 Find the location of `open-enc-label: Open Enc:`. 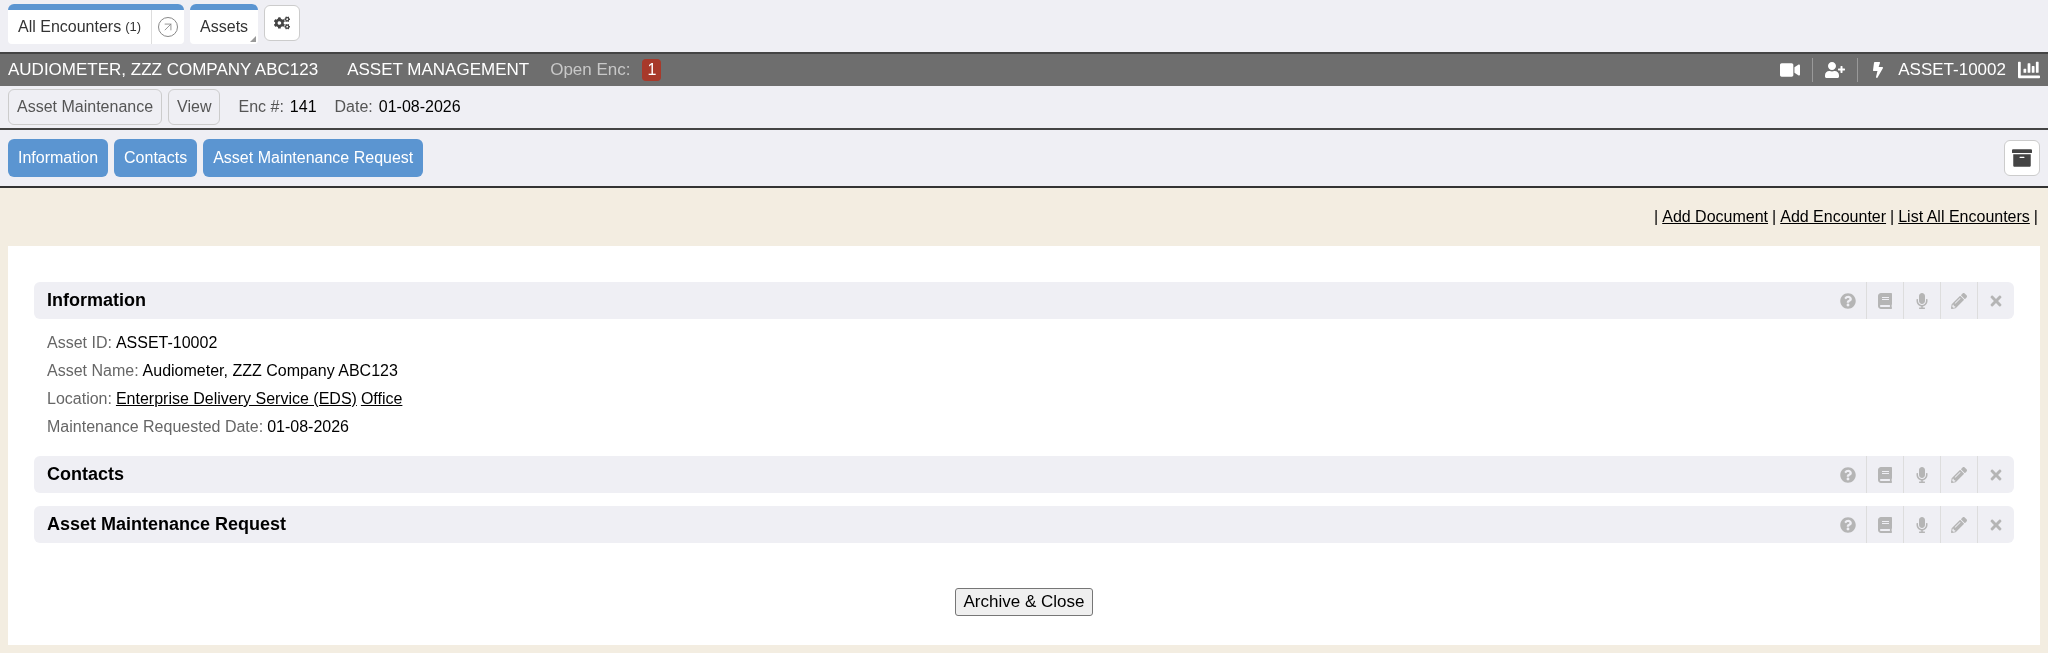

open-enc-label: Open Enc: is located at coordinates (590, 70).